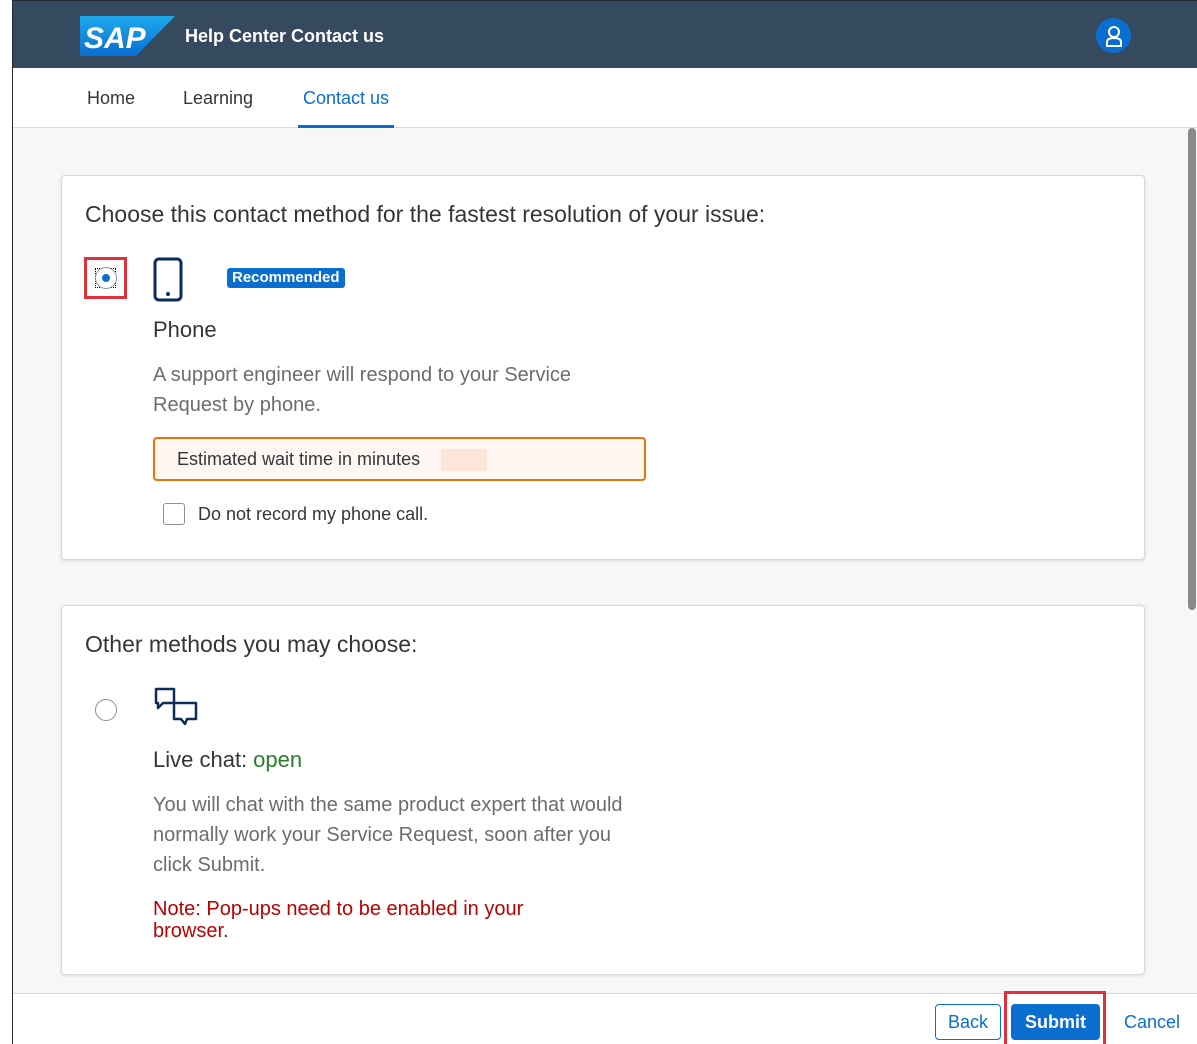 The image size is (1197, 1044). What do you see at coordinates (1192, 369) in the screenshot?
I see `vertical-scrollbar` at bounding box center [1192, 369].